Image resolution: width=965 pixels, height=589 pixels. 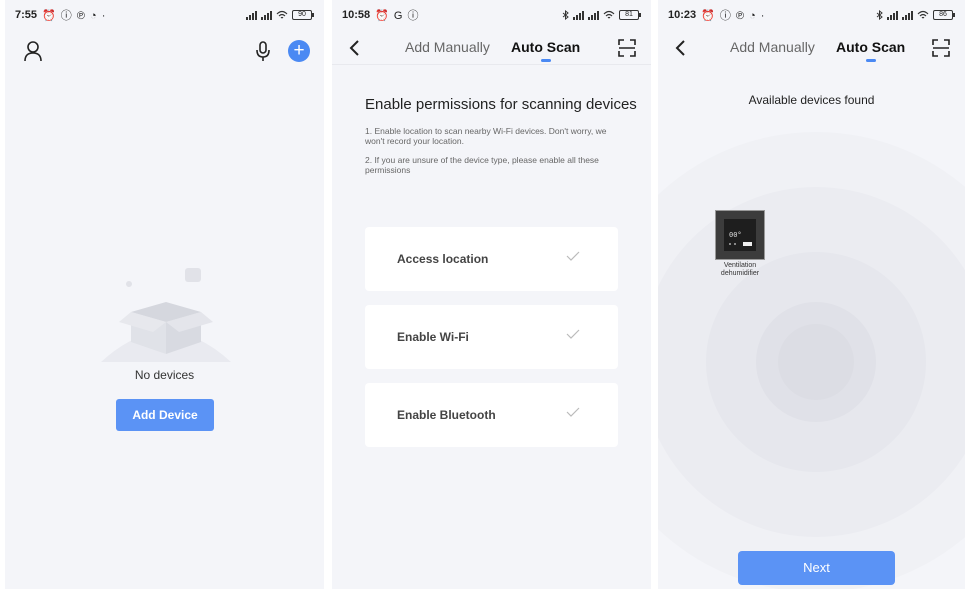 What do you see at coordinates (944, 15) in the screenshot?
I see `battery-icon: 86` at bounding box center [944, 15].